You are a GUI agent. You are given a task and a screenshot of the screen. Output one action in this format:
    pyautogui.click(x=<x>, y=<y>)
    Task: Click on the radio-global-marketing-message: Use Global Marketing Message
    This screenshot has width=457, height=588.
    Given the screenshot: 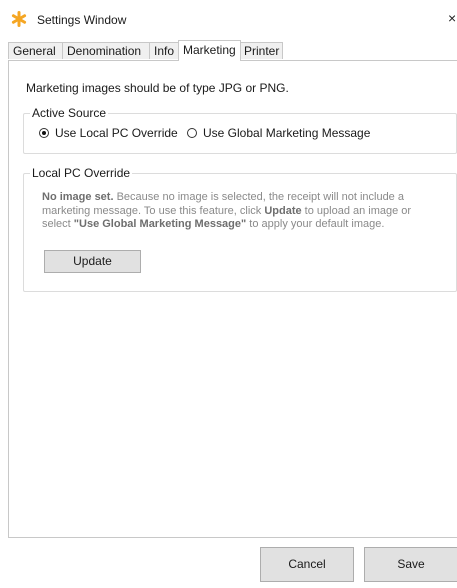 What is the action you would take?
    pyautogui.click(x=278, y=133)
    